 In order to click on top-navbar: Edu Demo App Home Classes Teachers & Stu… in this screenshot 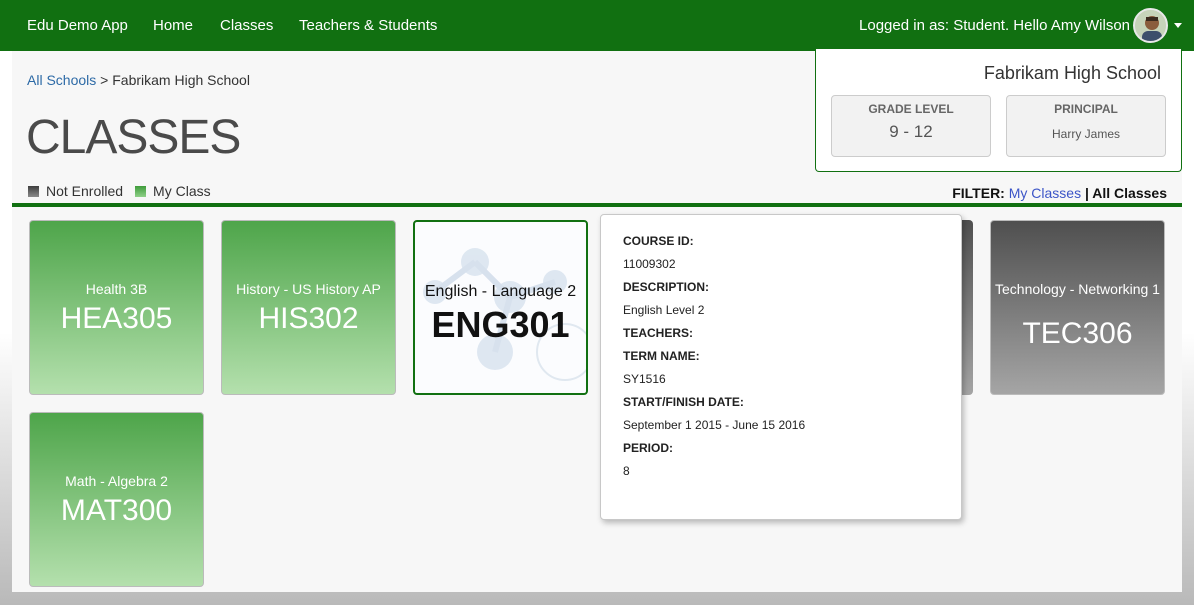, I will do `click(597, 25)`.